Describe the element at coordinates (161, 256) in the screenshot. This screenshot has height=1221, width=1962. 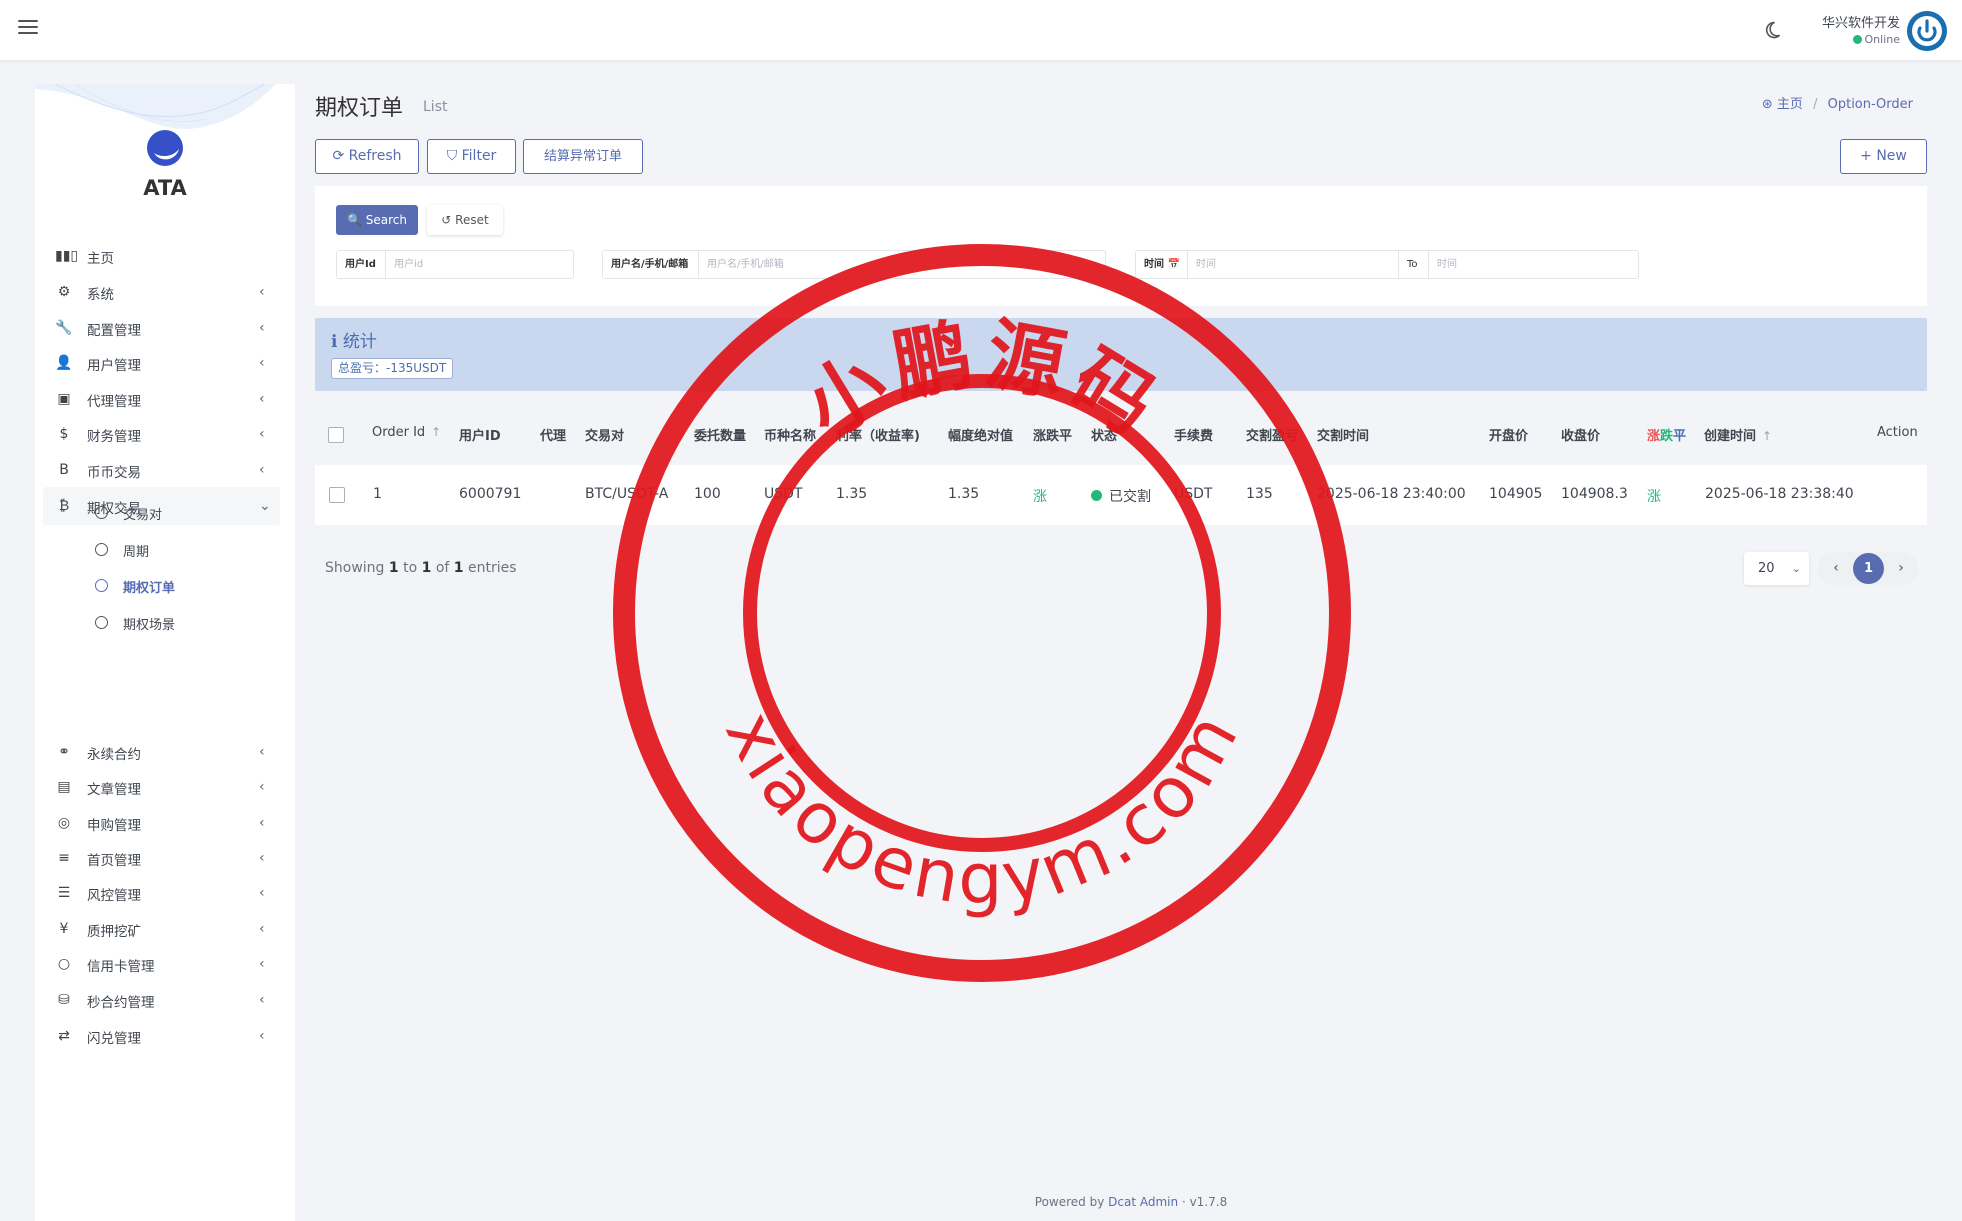
I see `sidebar-item: ▮▮▯ 主页` at that location.